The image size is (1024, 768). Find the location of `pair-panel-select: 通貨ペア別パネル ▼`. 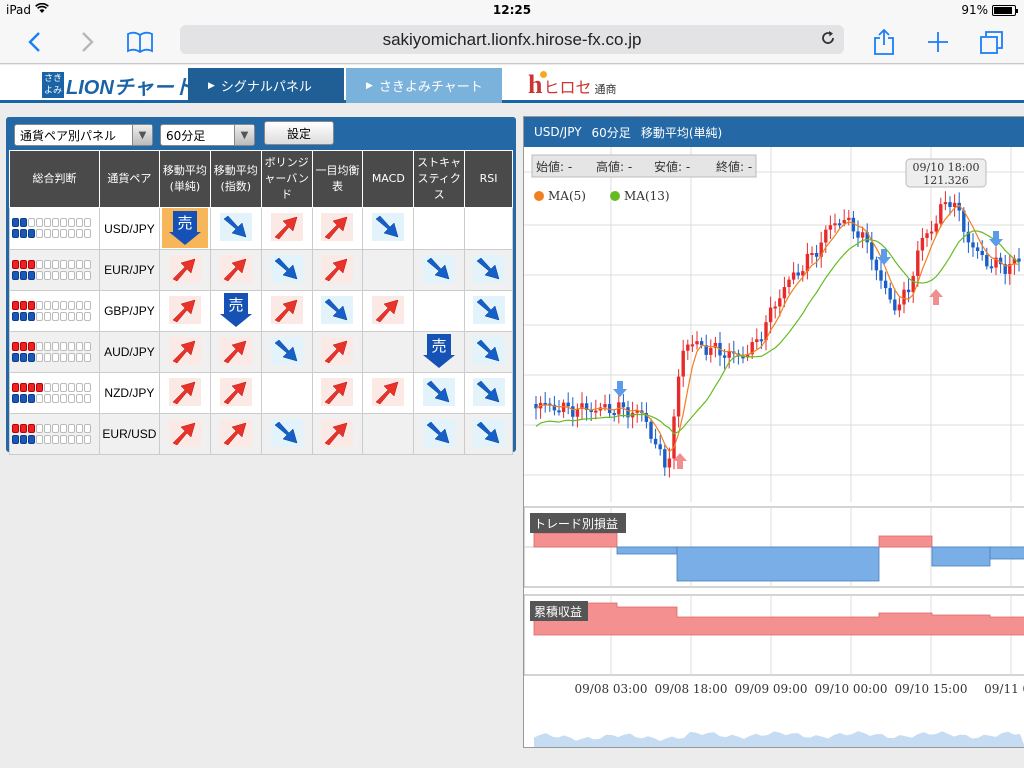

pair-panel-select: 通貨ペア別パネル ▼ is located at coordinates (83, 135).